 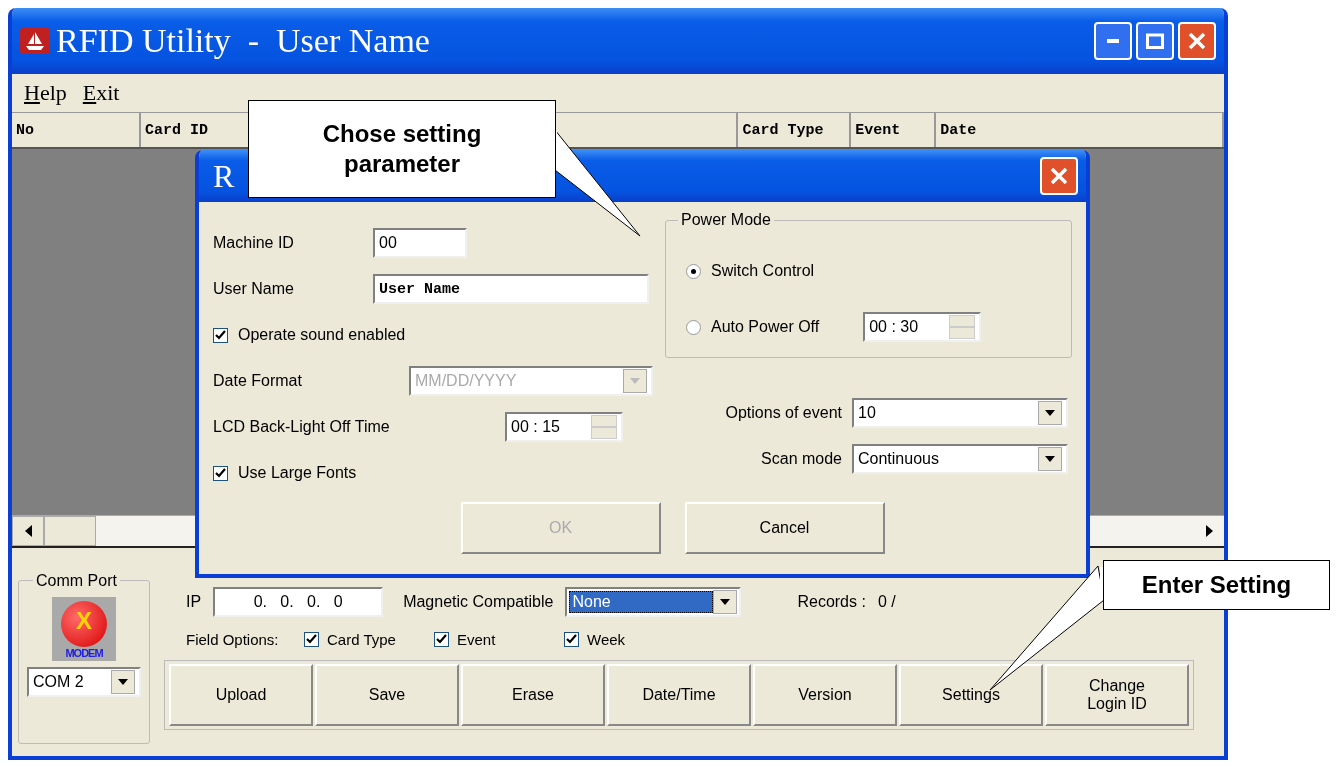 I want to click on column-header: No, so click(x=76, y=130).